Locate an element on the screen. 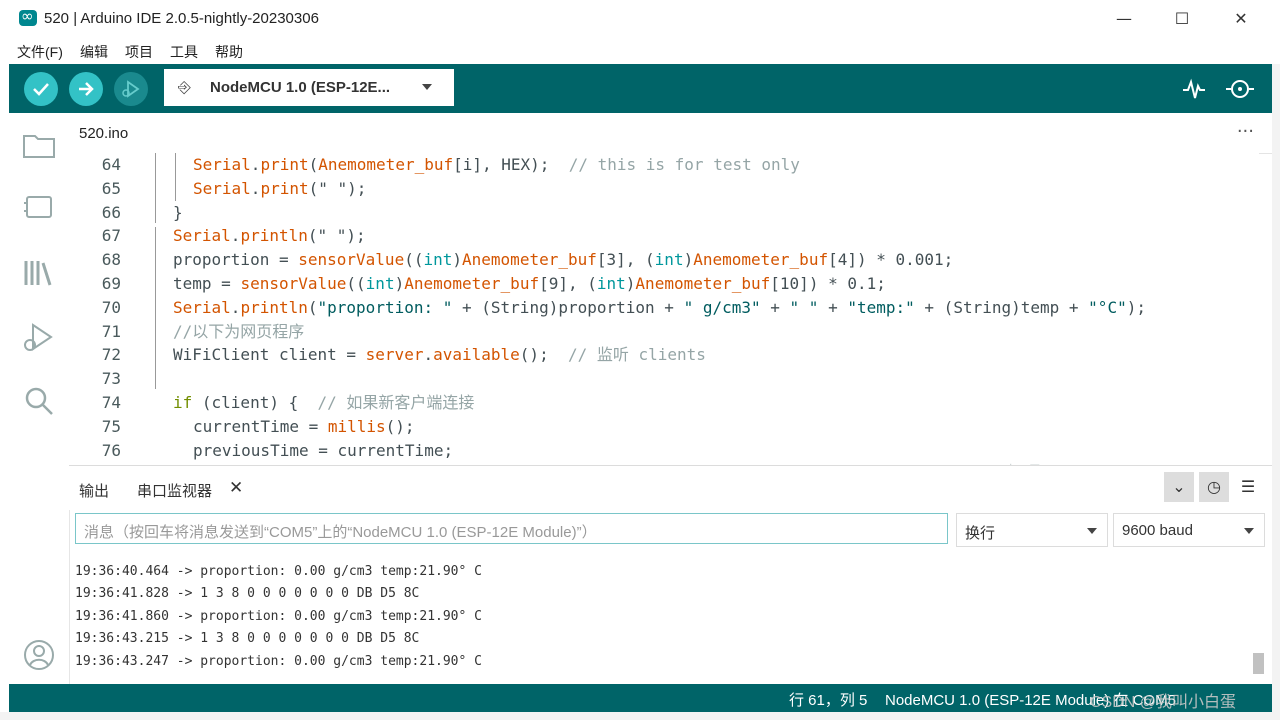  line-number: 69 is located at coordinates (111, 283).